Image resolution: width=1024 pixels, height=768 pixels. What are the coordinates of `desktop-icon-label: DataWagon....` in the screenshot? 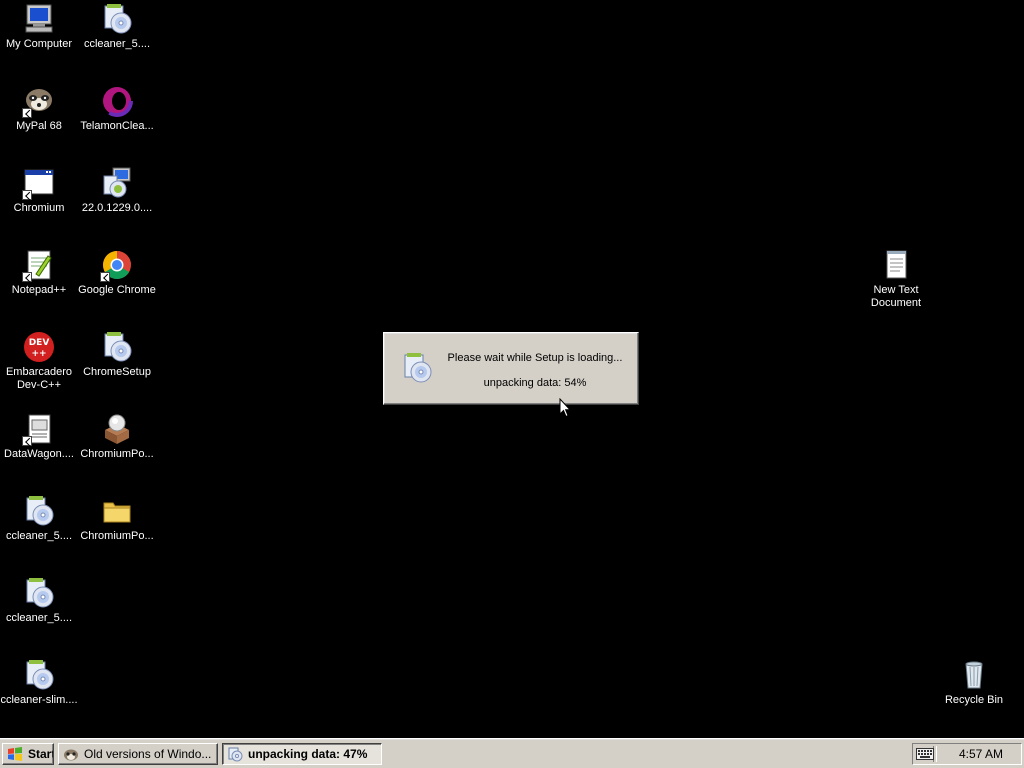 It's located at (39, 454).